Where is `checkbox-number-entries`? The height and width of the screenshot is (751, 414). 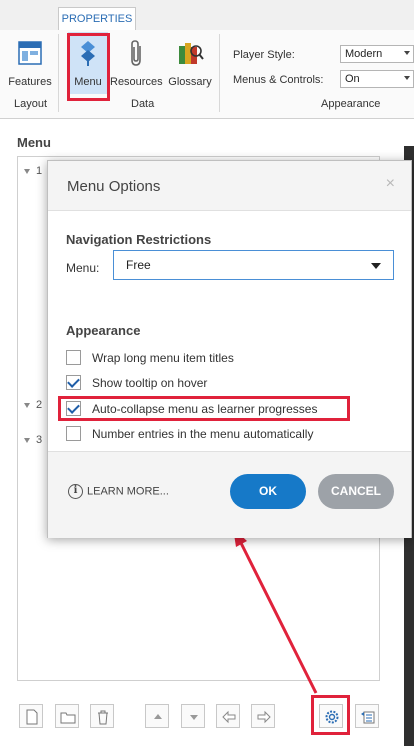 checkbox-number-entries is located at coordinates (73, 433).